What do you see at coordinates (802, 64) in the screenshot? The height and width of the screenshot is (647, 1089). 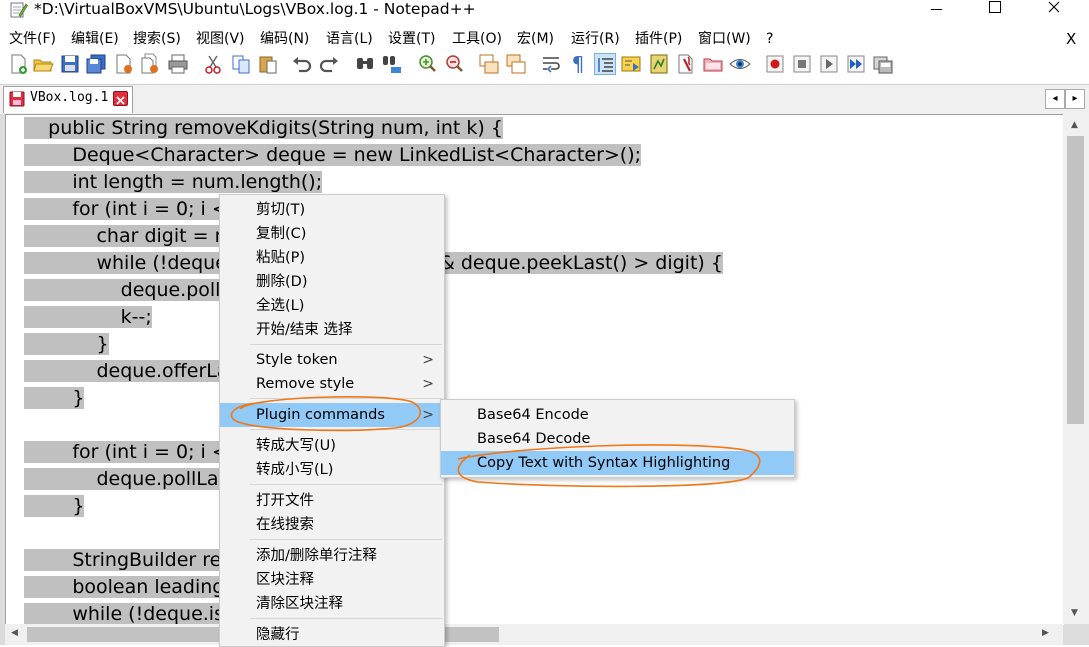 I see `stop-record-icon` at bounding box center [802, 64].